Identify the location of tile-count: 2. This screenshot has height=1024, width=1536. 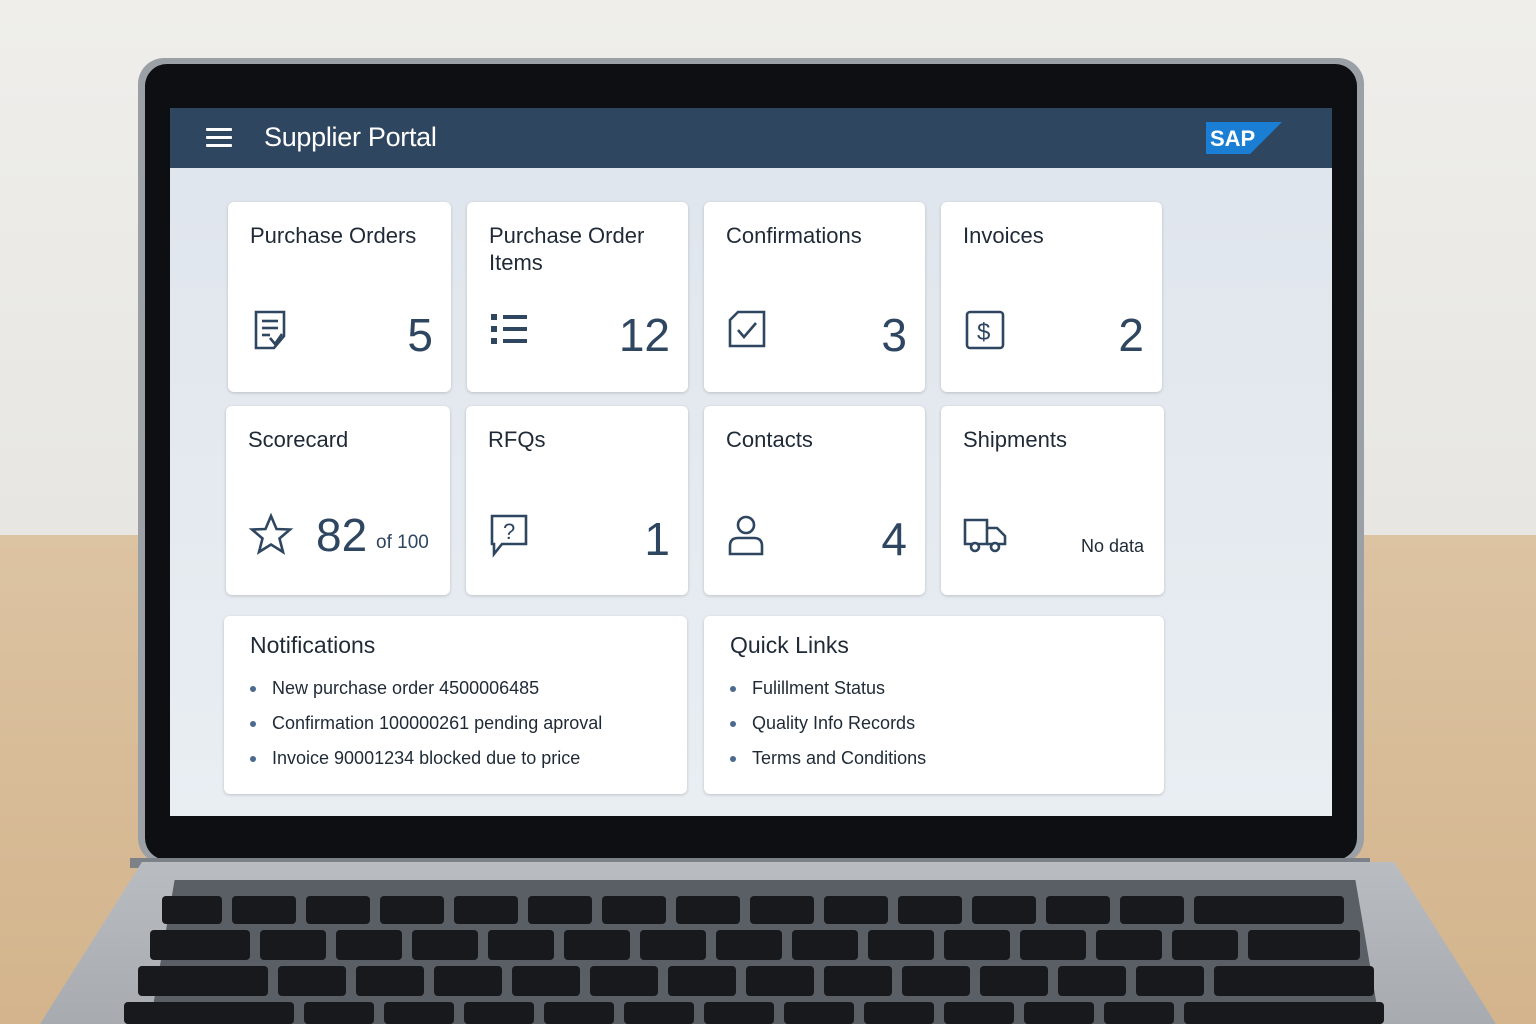
(1131, 335).